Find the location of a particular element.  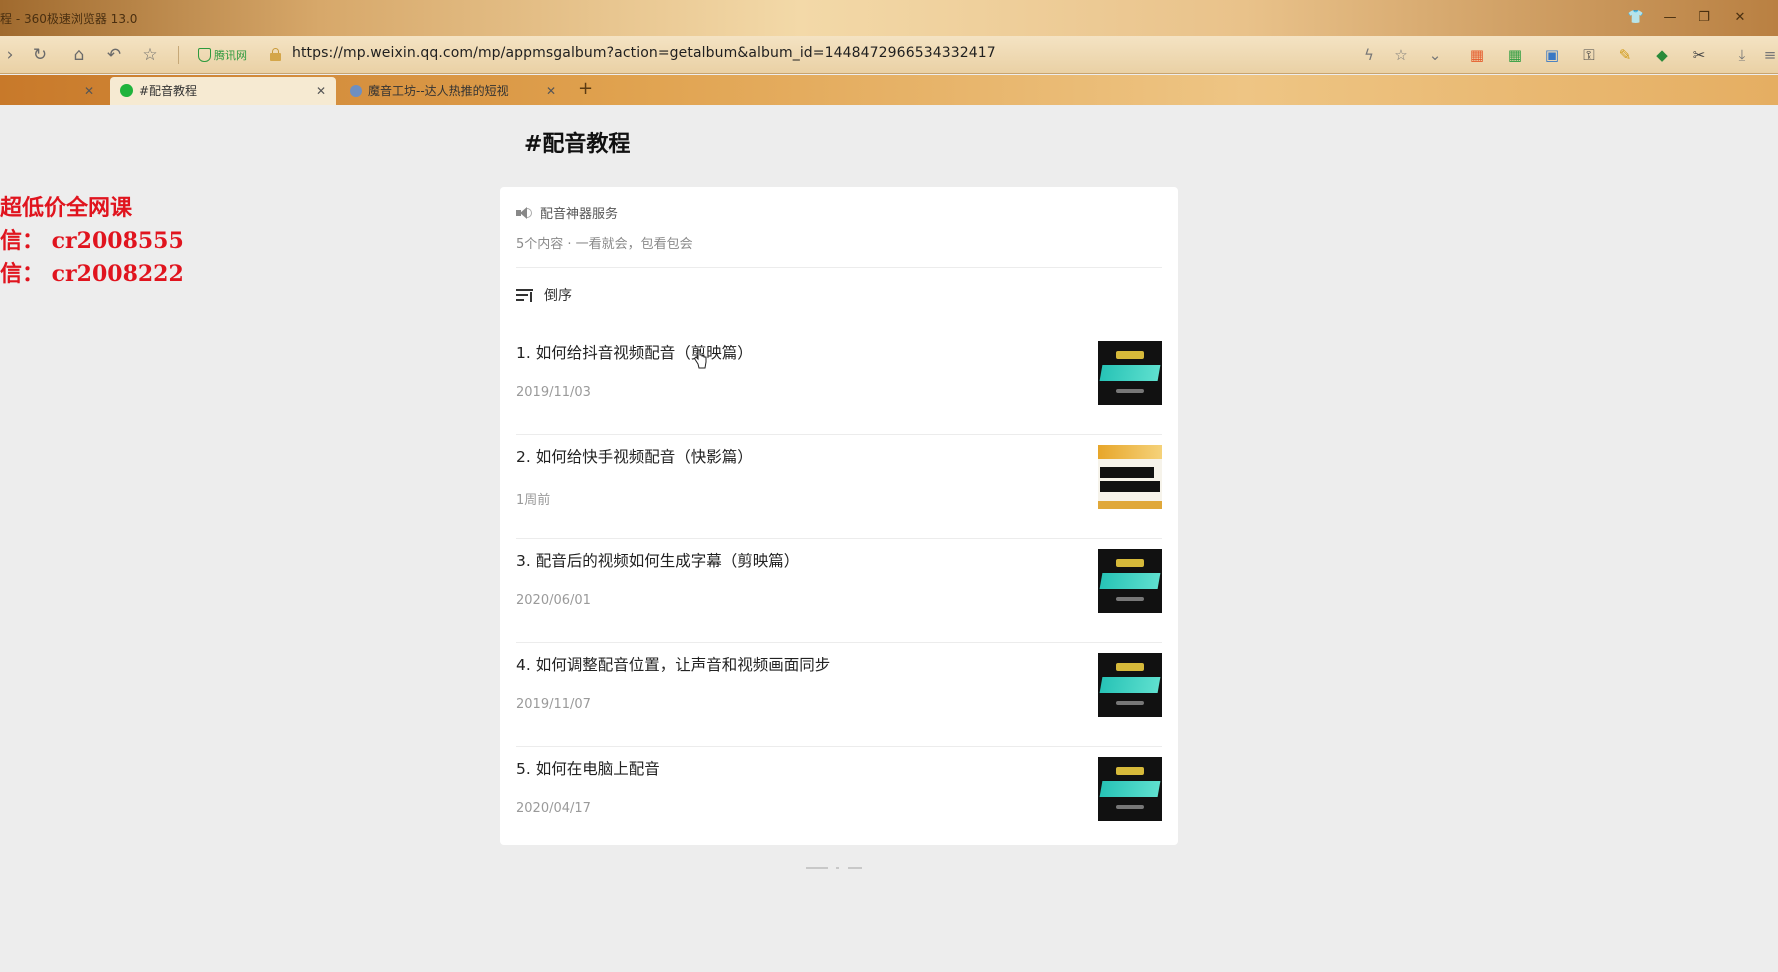

tab-label: #配音教程 is located at coordinates (168, 91).